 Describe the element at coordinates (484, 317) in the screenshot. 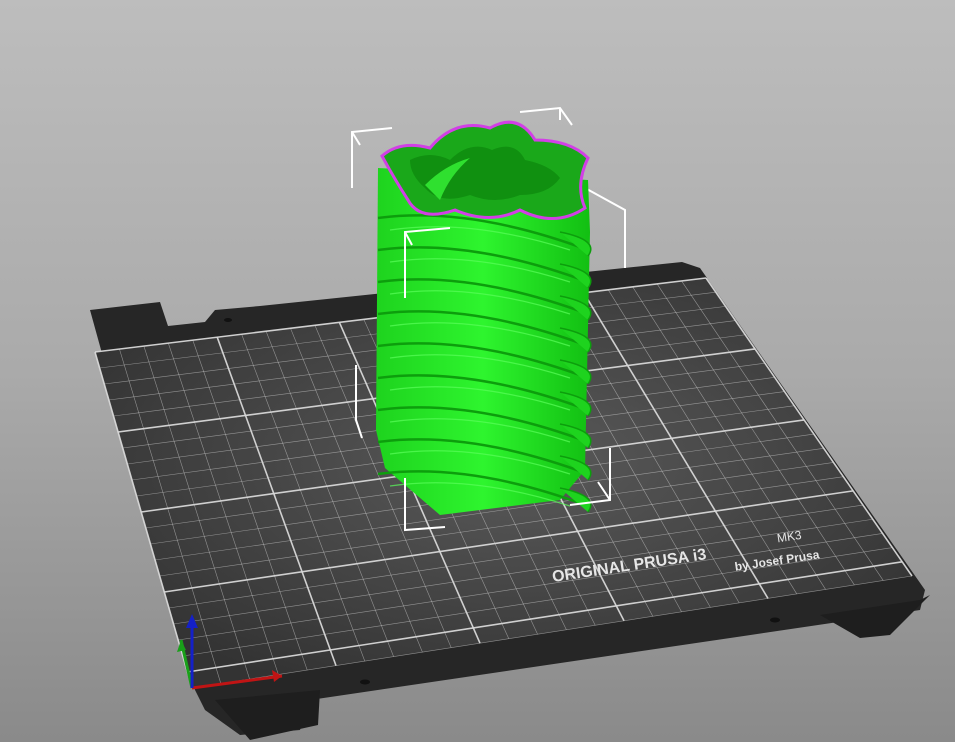

I see `vase-object` at that location.